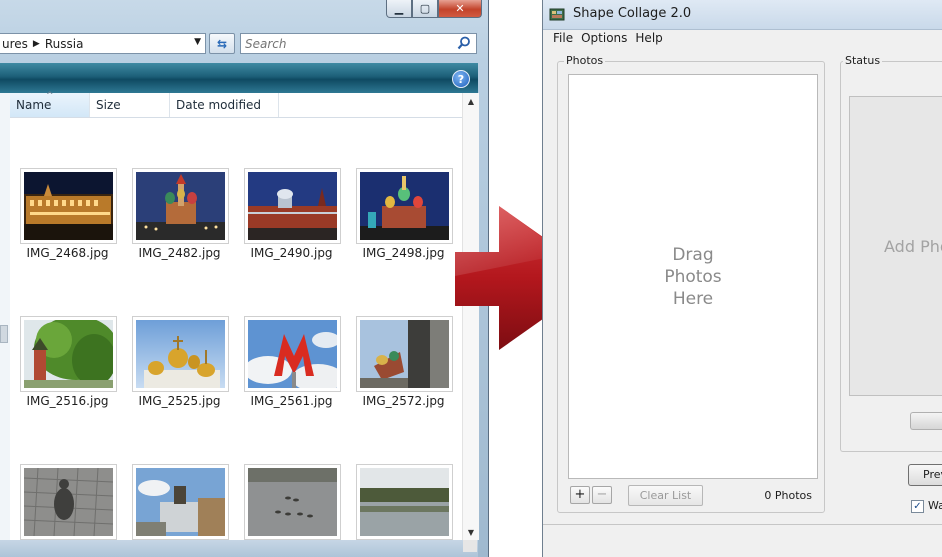  I want to click on breadcrumb-current: Russia, so click(64, 44).